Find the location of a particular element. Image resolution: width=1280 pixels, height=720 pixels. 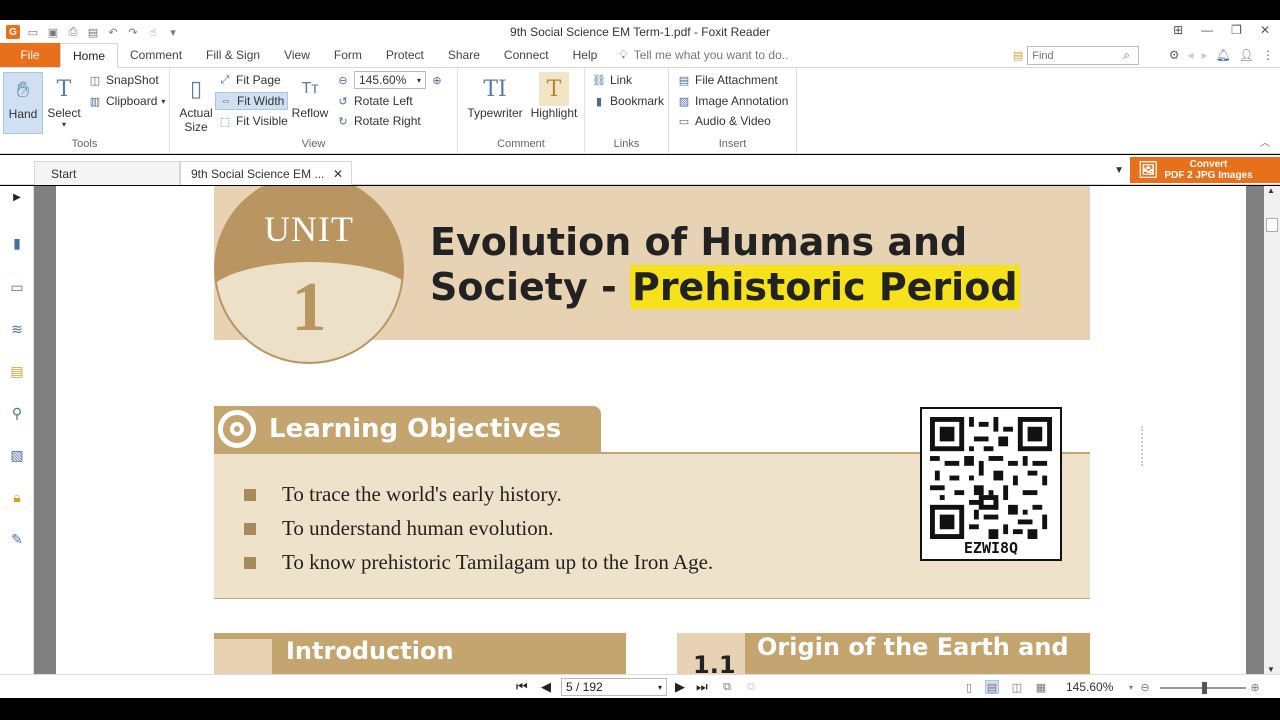

previous-page-icon: ◀ is located at coordinates (546, 687).